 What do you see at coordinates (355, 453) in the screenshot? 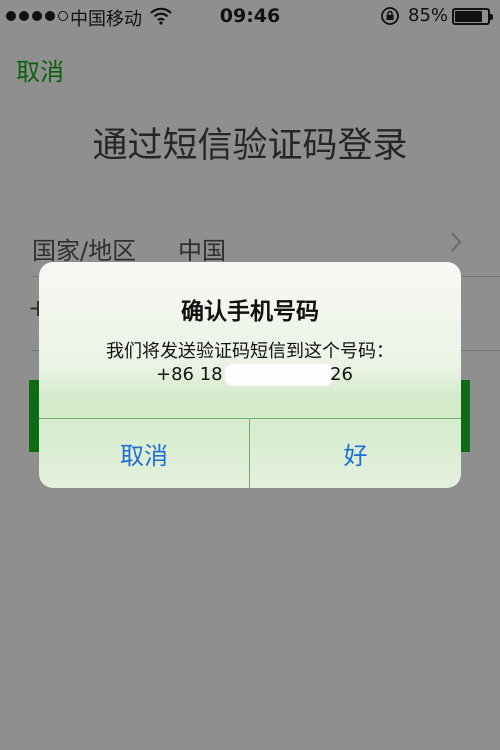
I see `alert-ok-button: 好` at bounding box center [355, 453].